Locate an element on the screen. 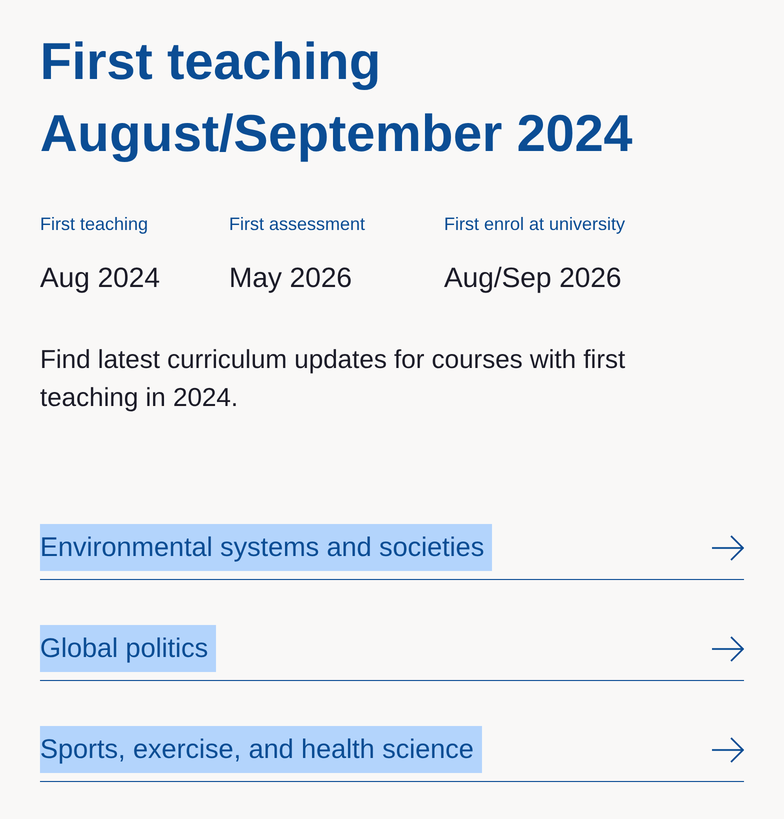  course-link: Sports, exercise, and health science is located at coordinates (261, 749).